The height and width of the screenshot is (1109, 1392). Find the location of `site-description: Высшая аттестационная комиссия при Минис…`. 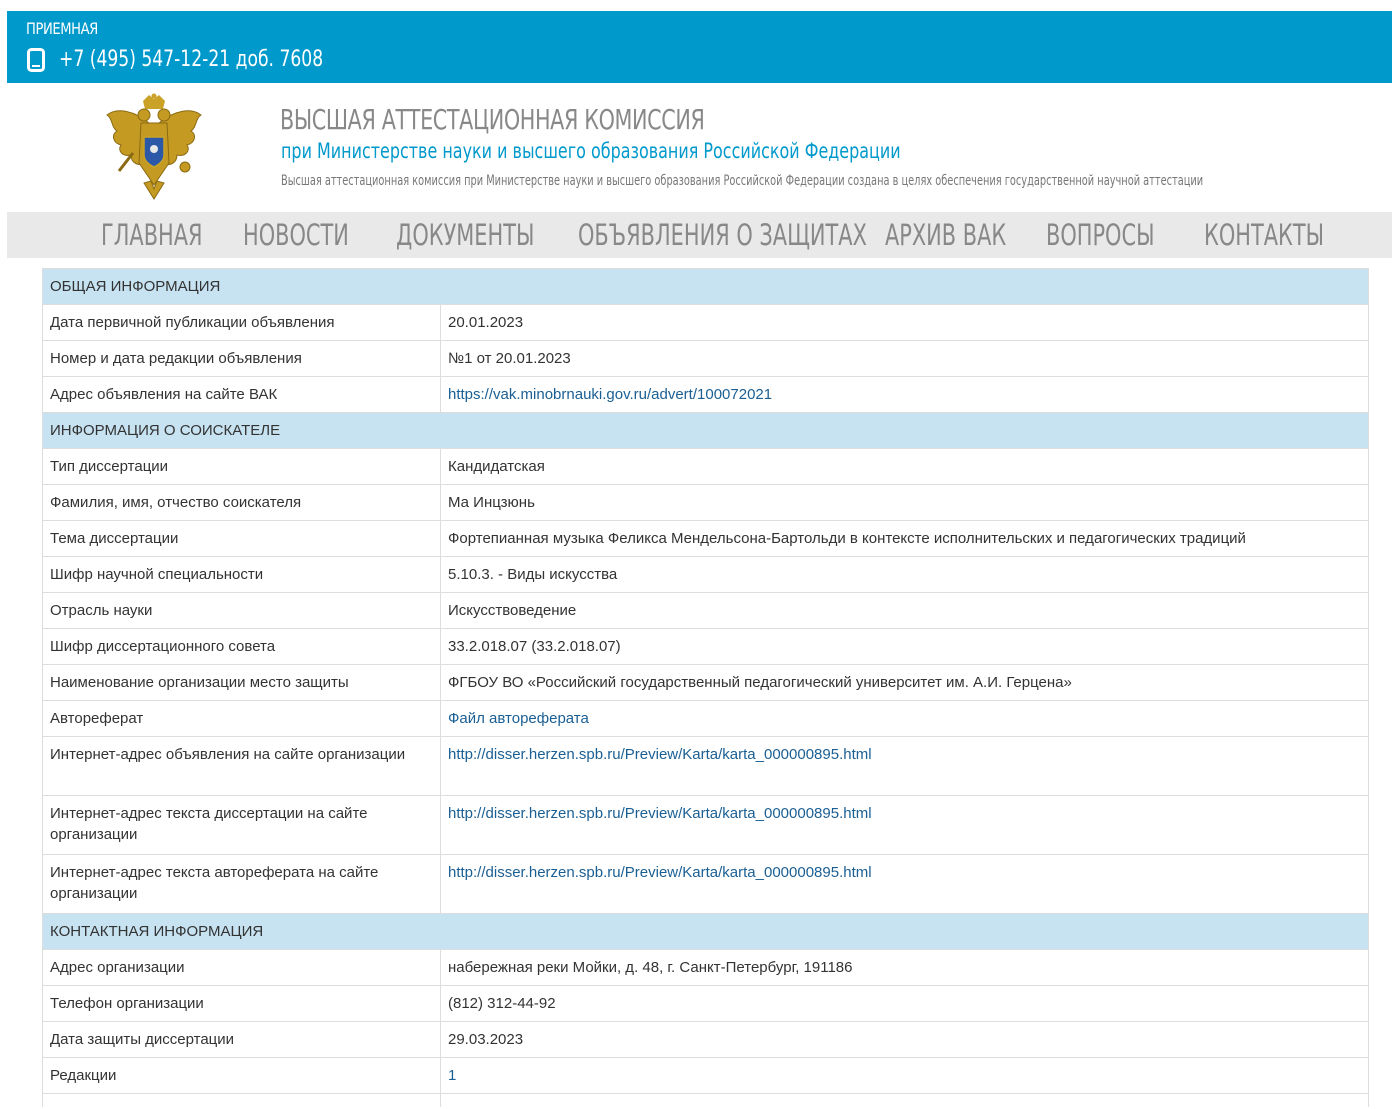

site-description: Высшая аттестационная комиссия при Минис… is located at coordinates (742, 181).